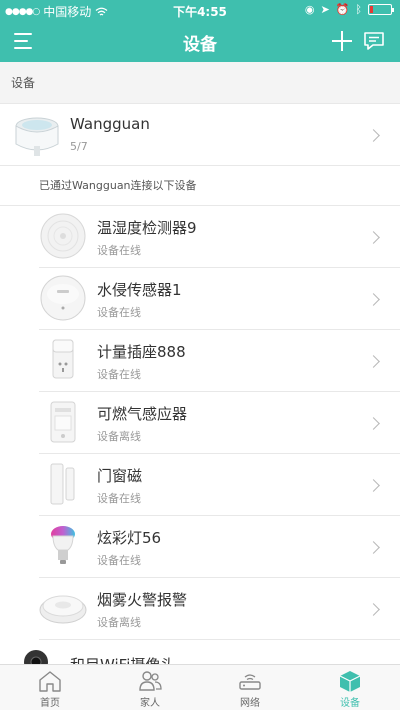  What do you see at coordinates (63, 236) in the screenshot?
I see `humidity-sensor-icon` at bounding box center [63, 236].